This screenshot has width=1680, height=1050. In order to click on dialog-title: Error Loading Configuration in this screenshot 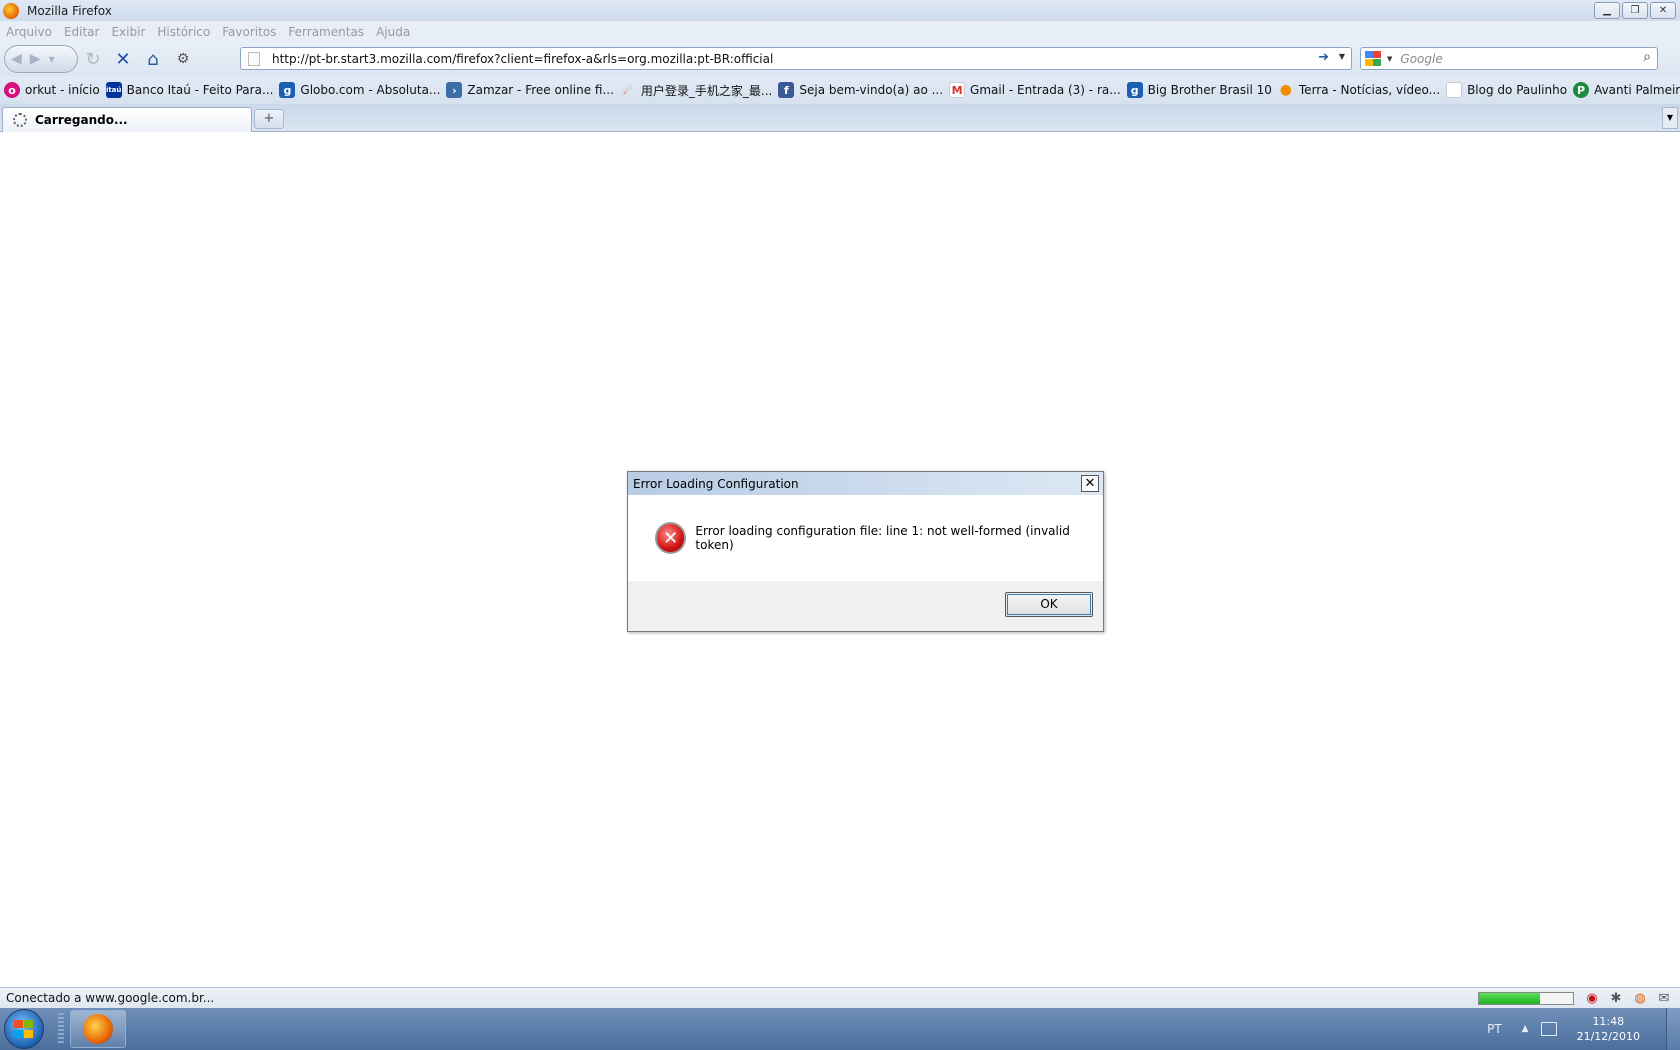, I will do `click(716, 483)`.